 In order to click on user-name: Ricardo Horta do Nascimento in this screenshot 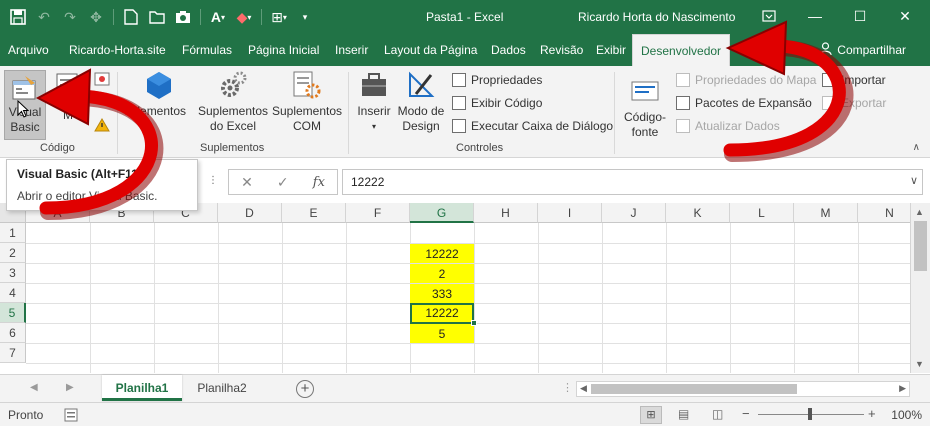, I will do `click(656, 17)`.